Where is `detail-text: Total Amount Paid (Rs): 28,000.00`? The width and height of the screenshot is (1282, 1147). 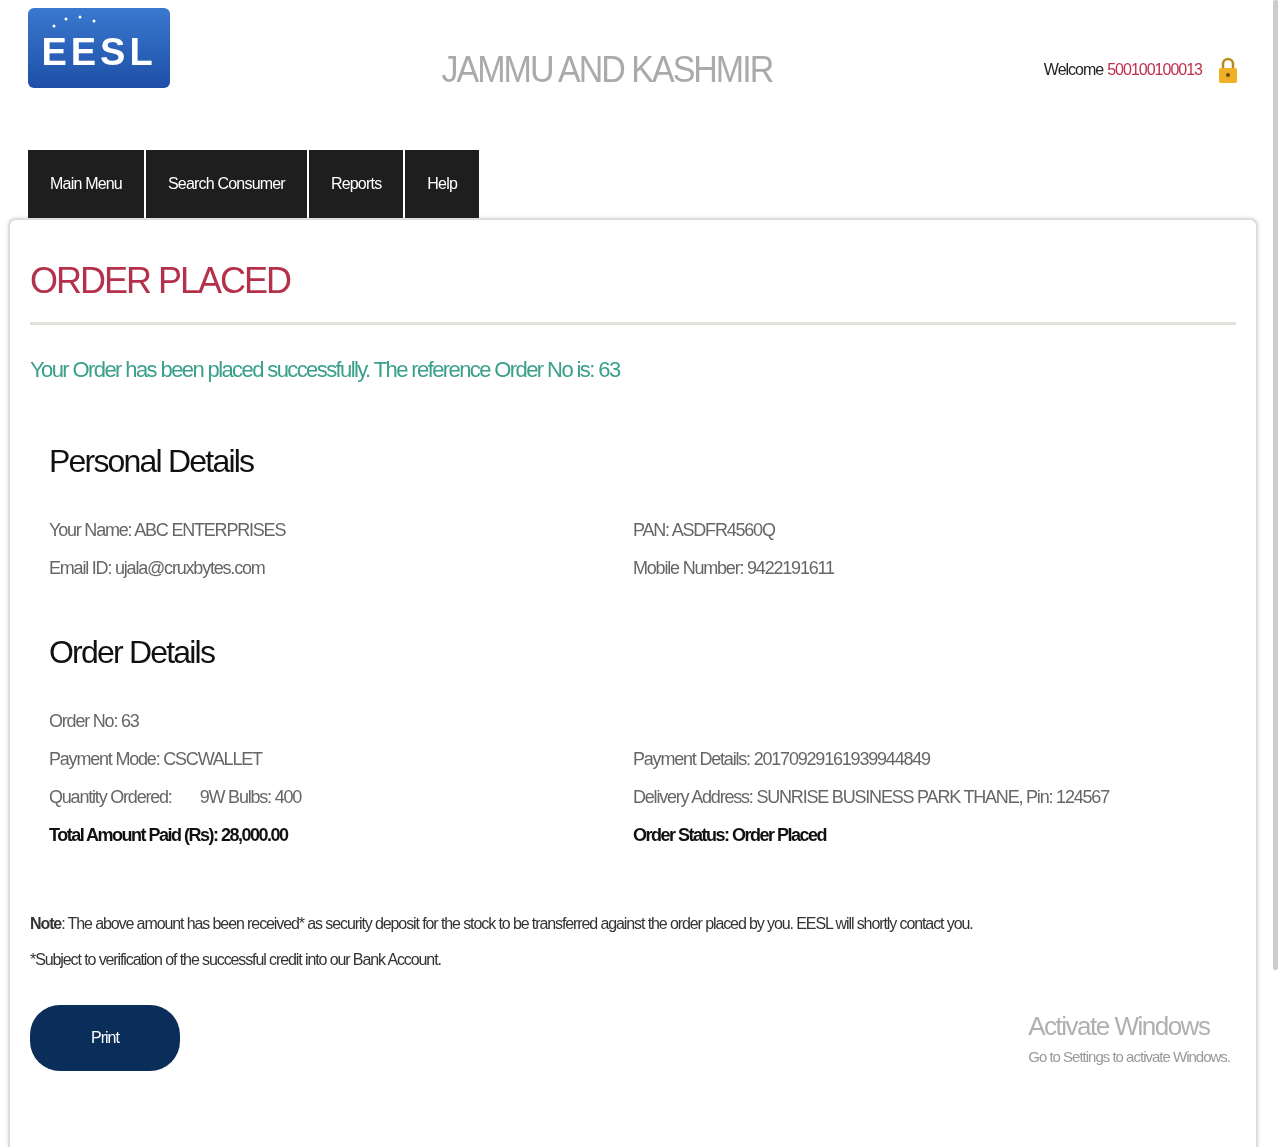 detail-text: Total Amount Paid (Rs): 28,000.00 is located at coordinates (168, 836).